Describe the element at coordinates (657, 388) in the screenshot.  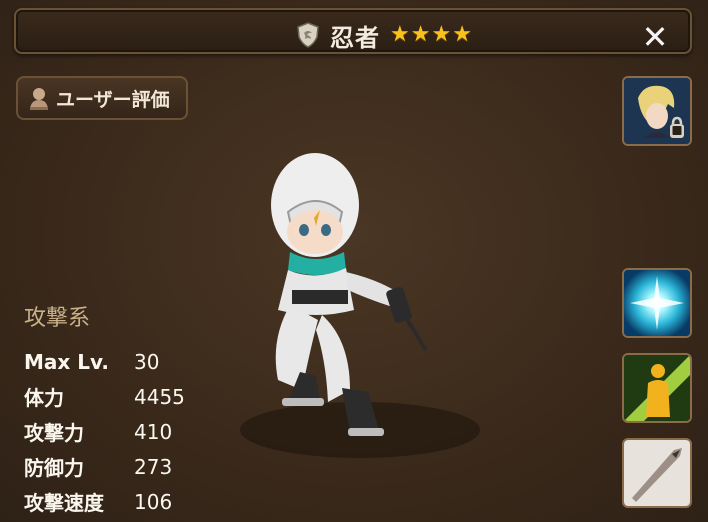
I see `skill-2-icon` at that location.